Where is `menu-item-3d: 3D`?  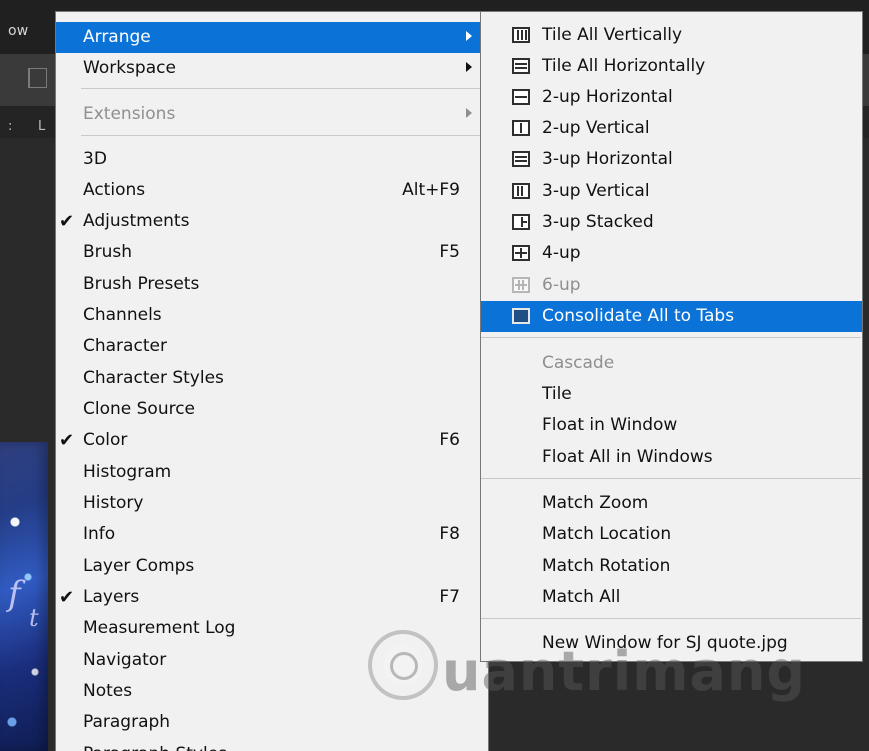
menu-item-3d: 3D is located at coordinates (272, 159).